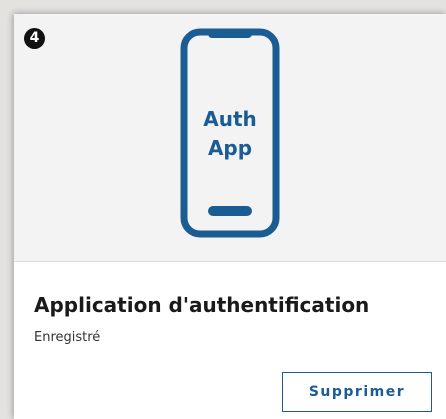  What do you see at coordinates (230, 119) in the screenshot?
I see `phone-label-line1: Auth` at bounding box center [230, 119].